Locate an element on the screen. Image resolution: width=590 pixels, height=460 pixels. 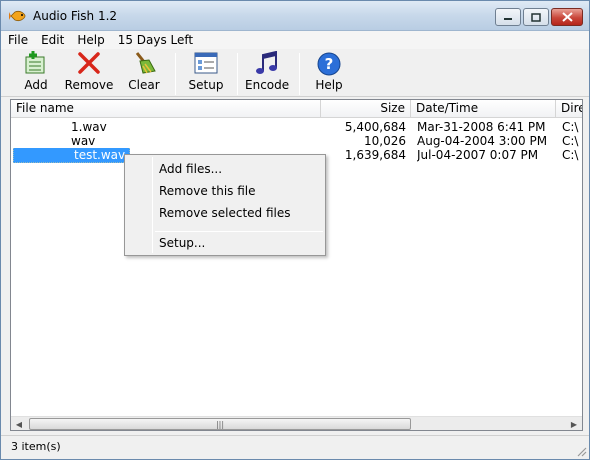
remove-button: Remove is located at coordinates (89, 73).